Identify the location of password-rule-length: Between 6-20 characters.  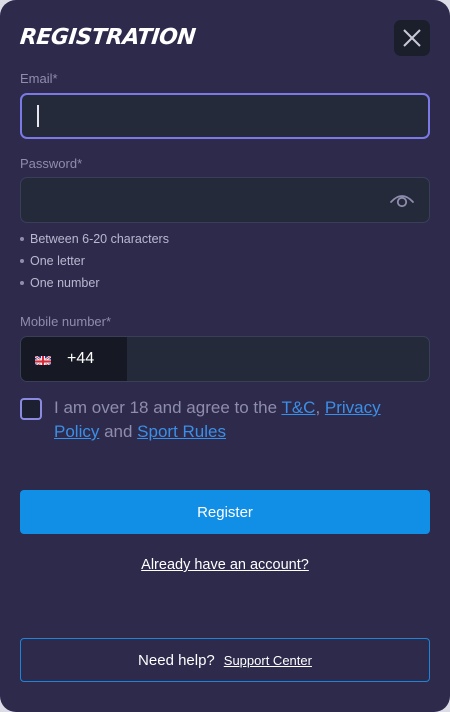
(94, 239).